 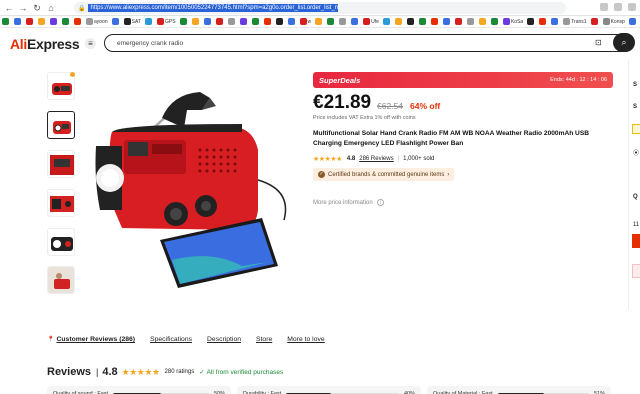 What do you see at coordinates (618, 7) in the screenshot?
I see `profile-icon` at bounding box center [618, 7].